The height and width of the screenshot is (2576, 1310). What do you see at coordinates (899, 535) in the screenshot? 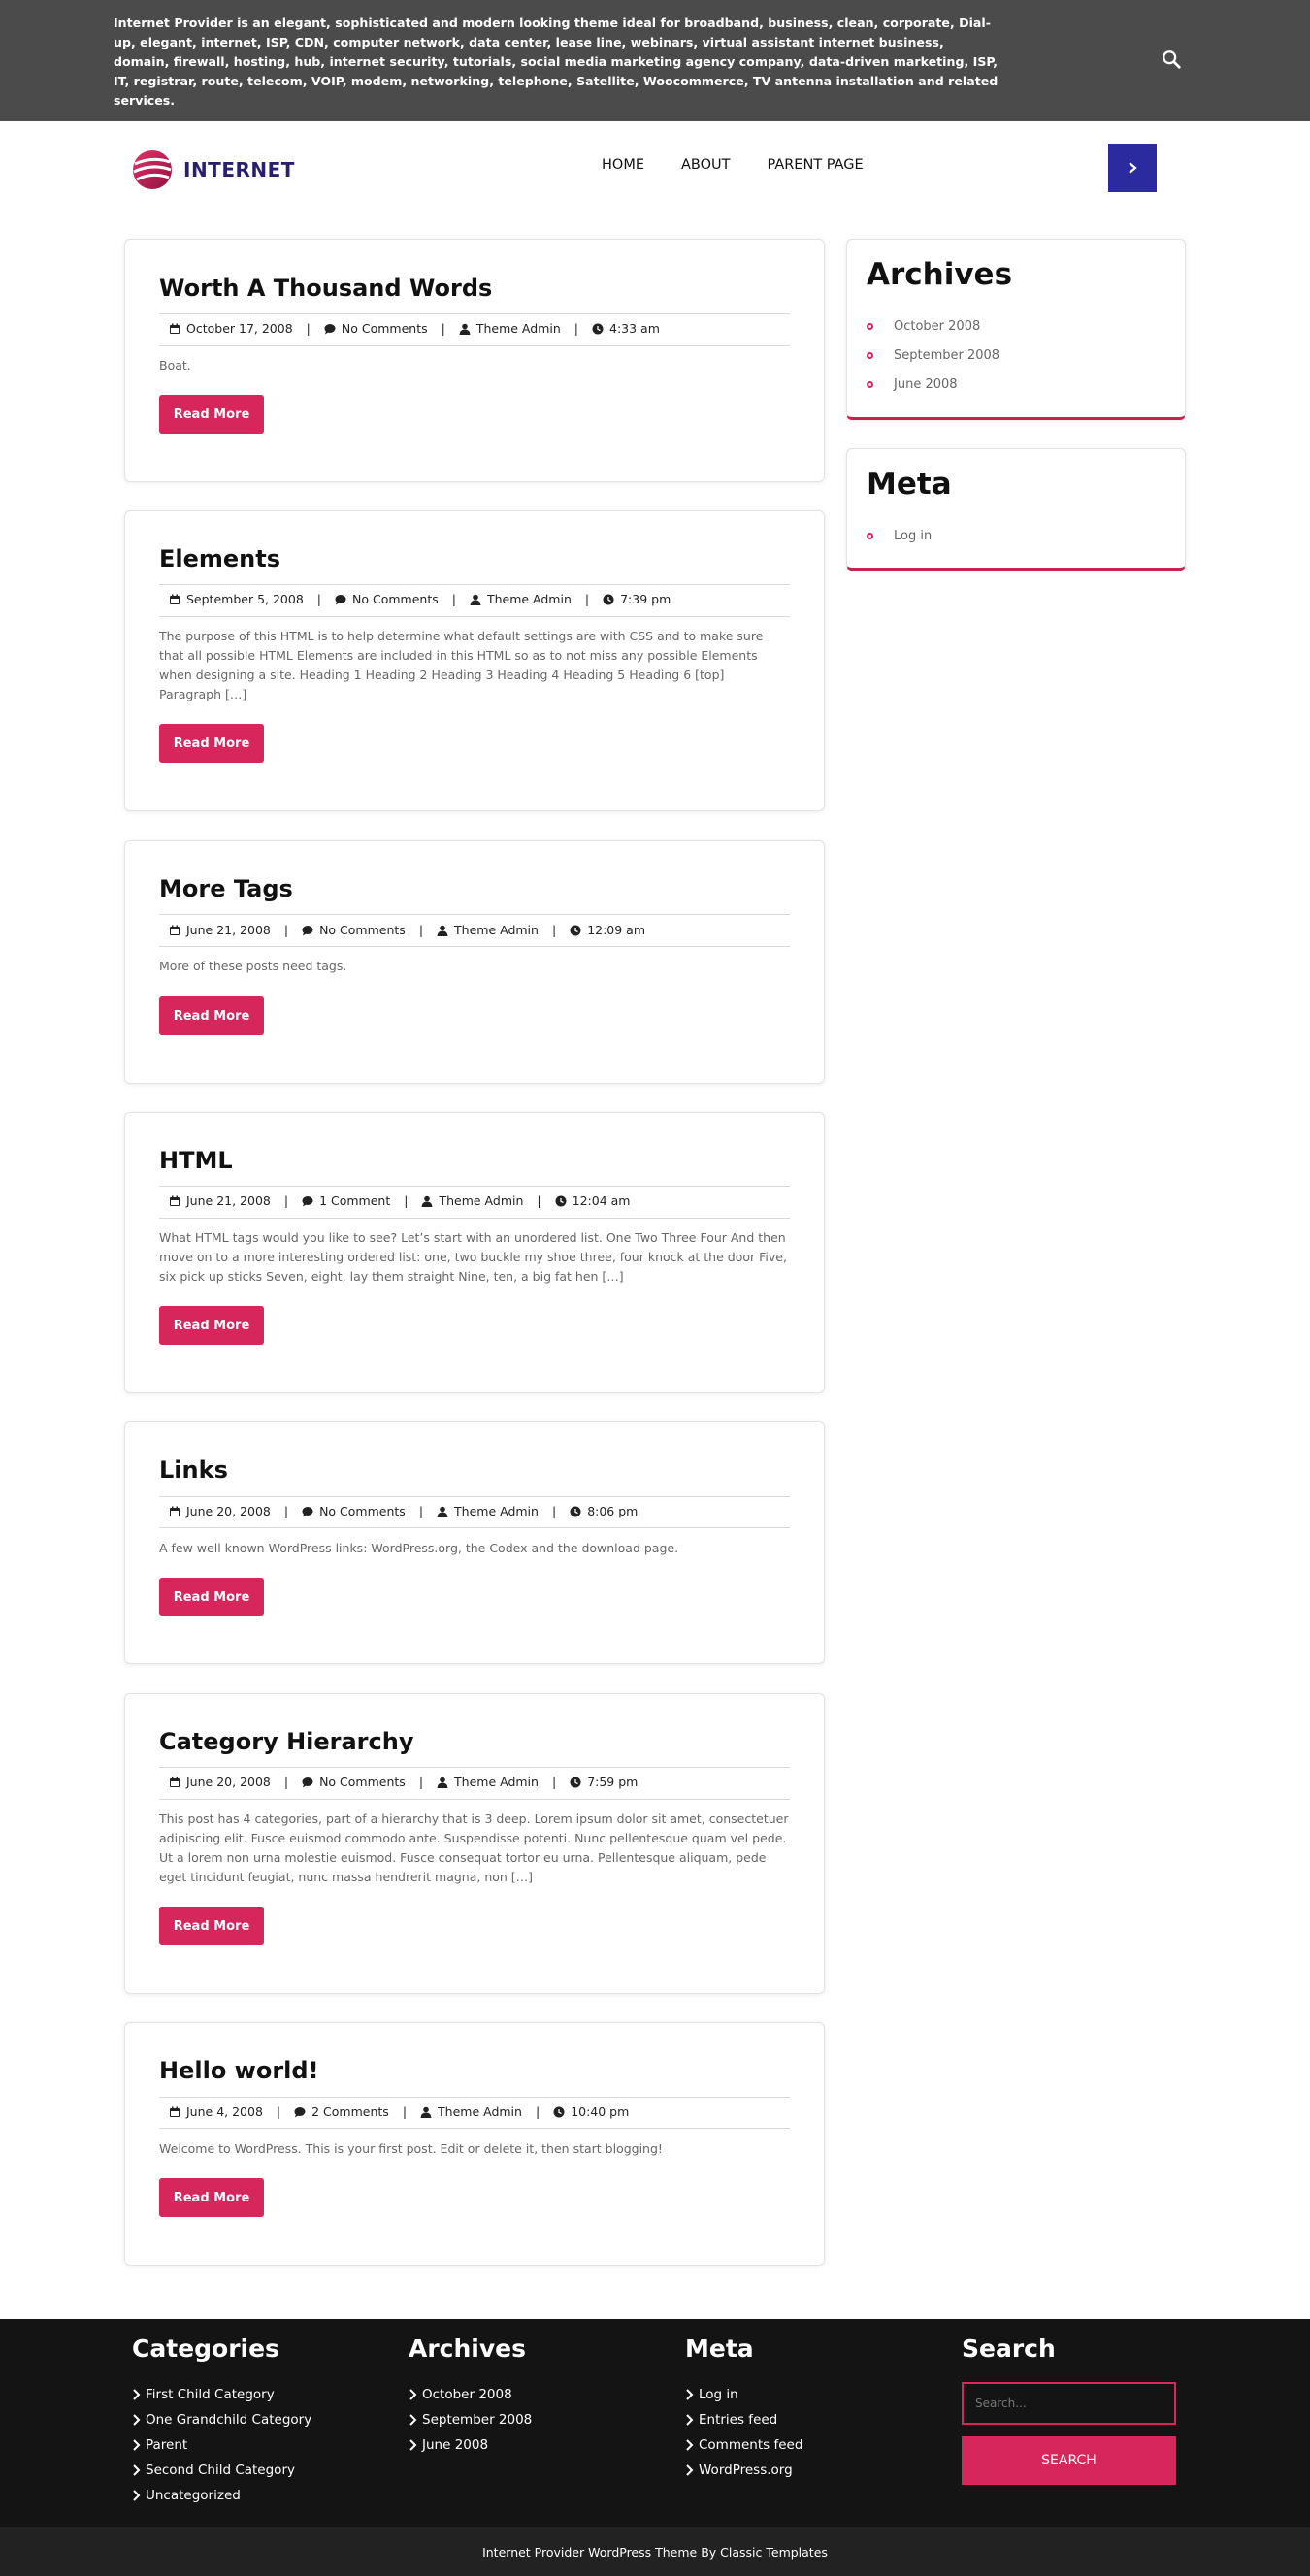
I see `meta-link-log-in: Log in` at bounding box center [899, 535].